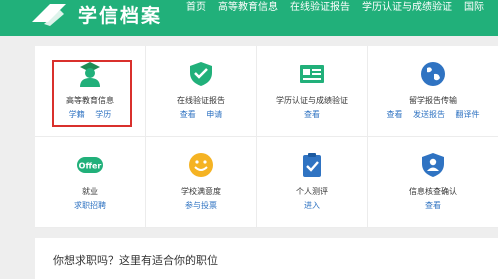  What do you see at coordinates (201, 114) in the screenshot?
I see `grid-item-links: 查看 申请` at bounding box center [201, 114].